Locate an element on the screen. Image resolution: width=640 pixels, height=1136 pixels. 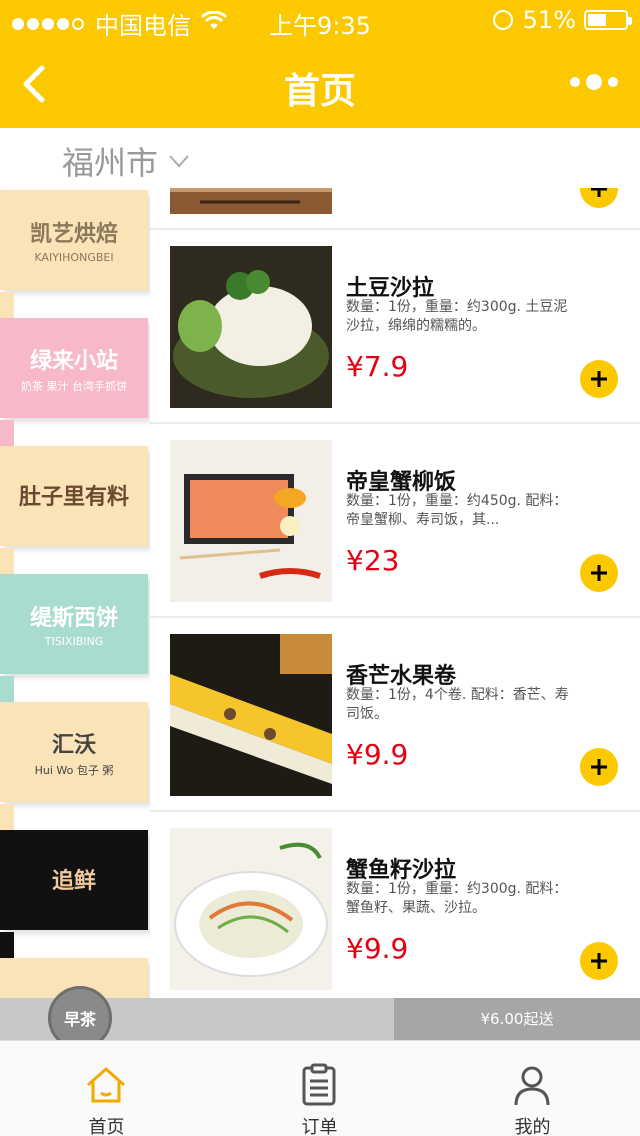
product-description: 数量：1份，重量：约300g. 配料：蟹鱼籽、果蔬、沙拉。 is located at coordinates (457, 898).